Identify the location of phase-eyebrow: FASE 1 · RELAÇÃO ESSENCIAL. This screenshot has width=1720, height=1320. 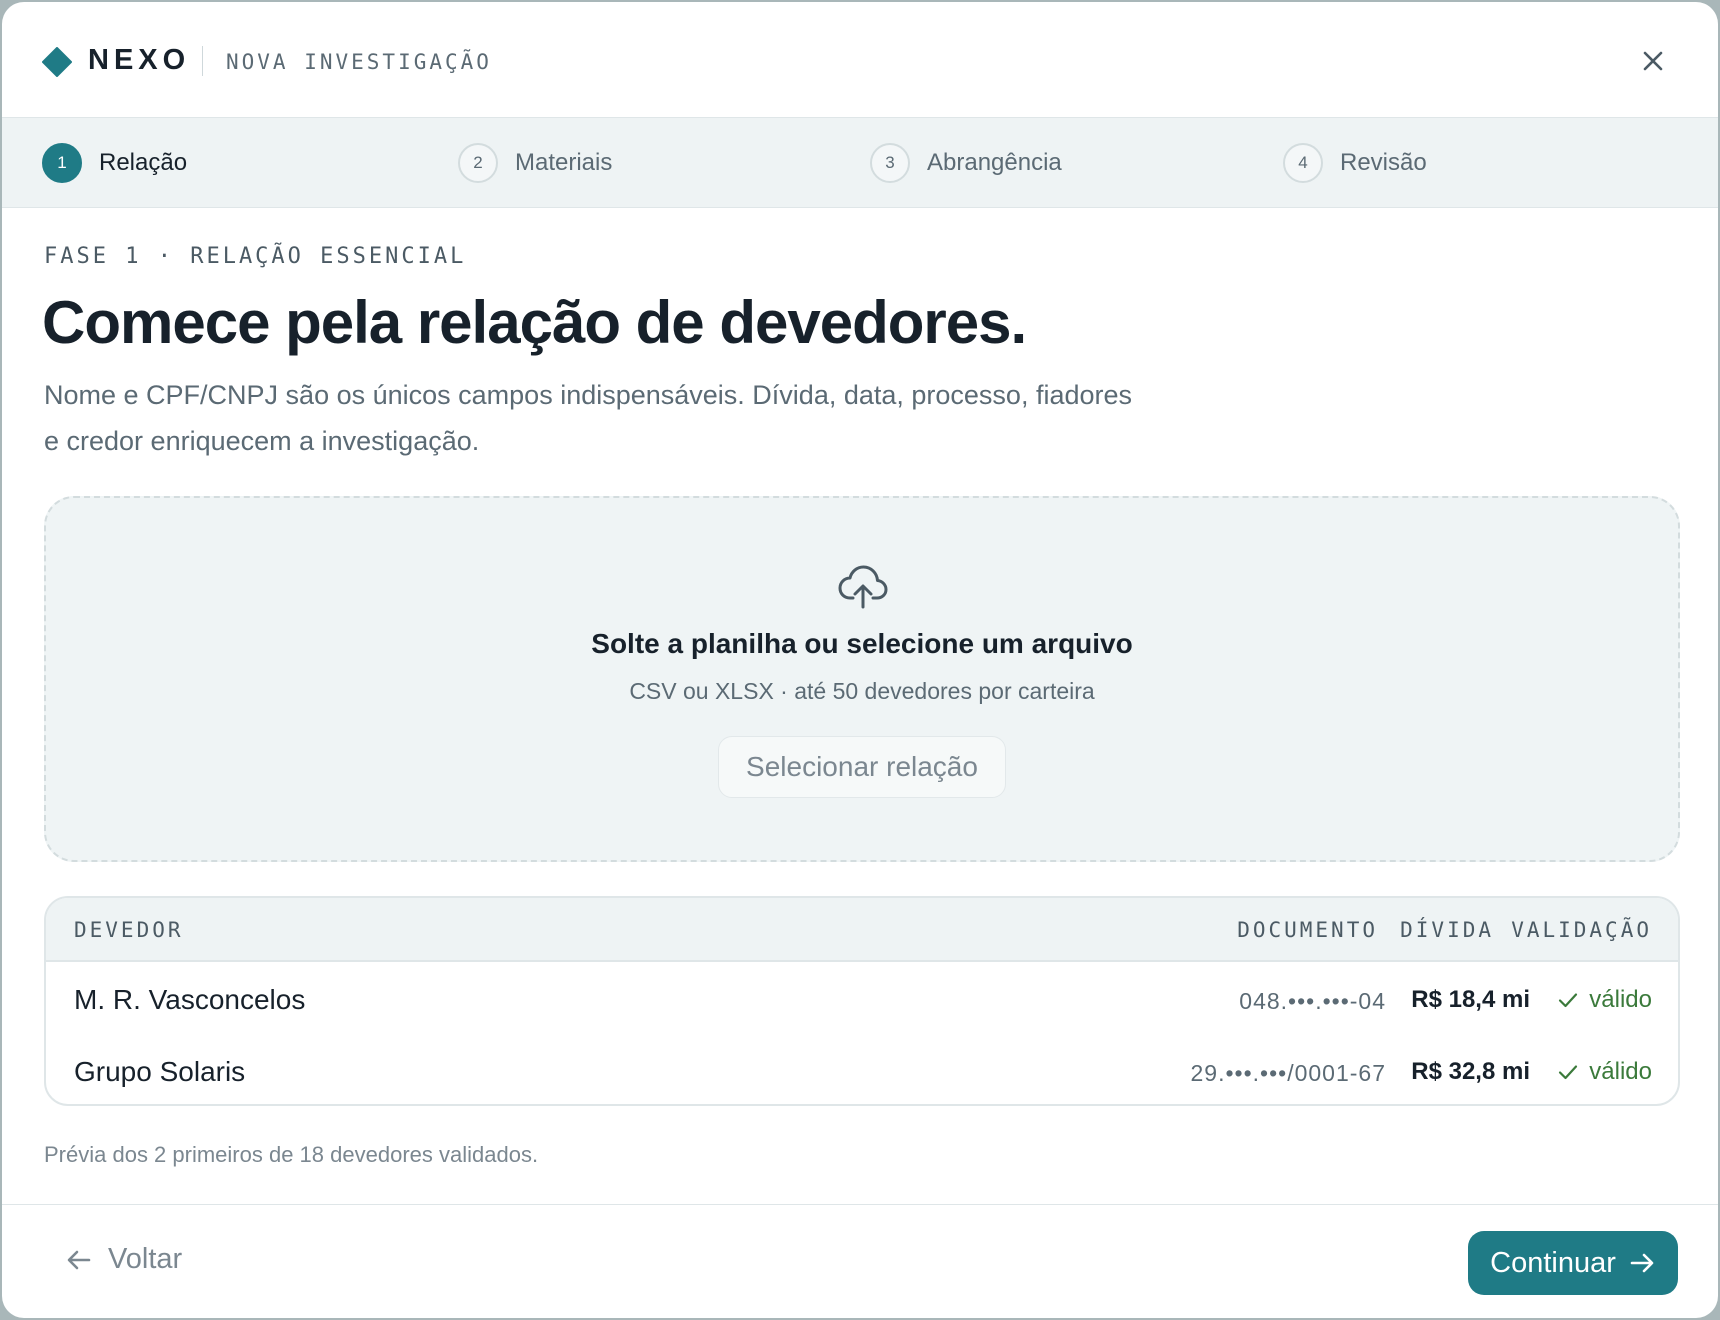
(255, 256).